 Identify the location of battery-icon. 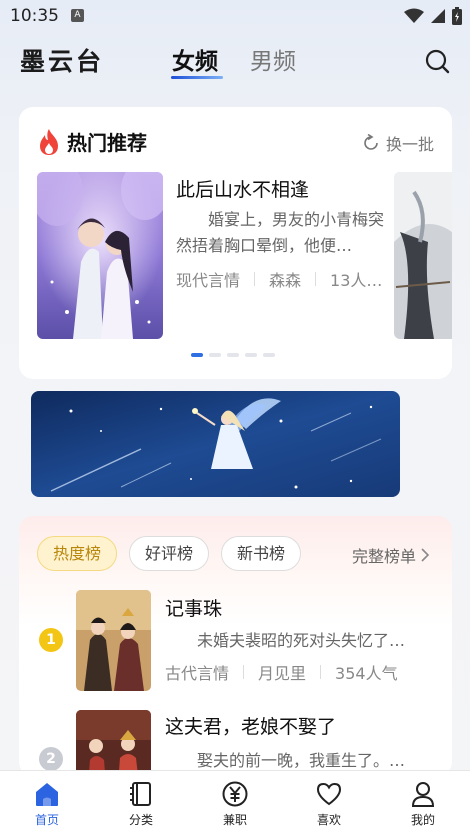
(457, 16).